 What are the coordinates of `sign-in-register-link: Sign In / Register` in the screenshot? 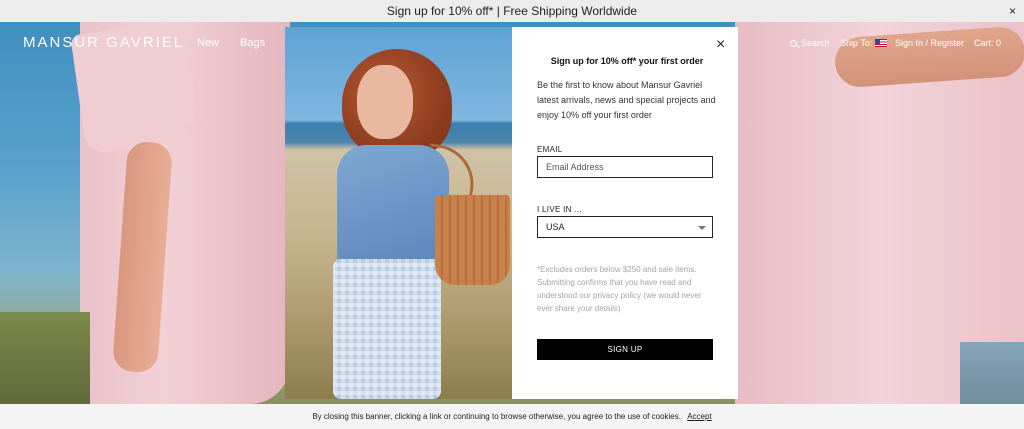 It's located at (929, 43).